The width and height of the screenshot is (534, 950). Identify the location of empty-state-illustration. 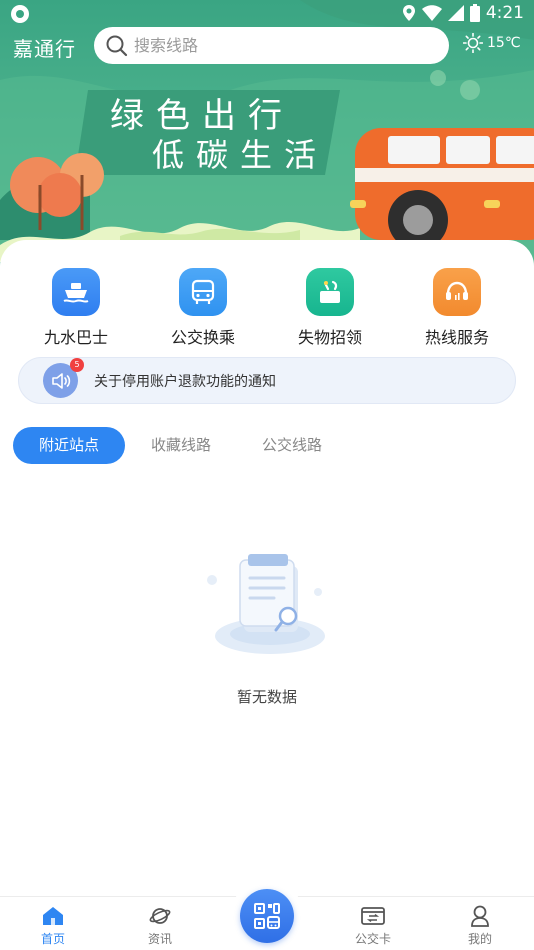
(266, 604).